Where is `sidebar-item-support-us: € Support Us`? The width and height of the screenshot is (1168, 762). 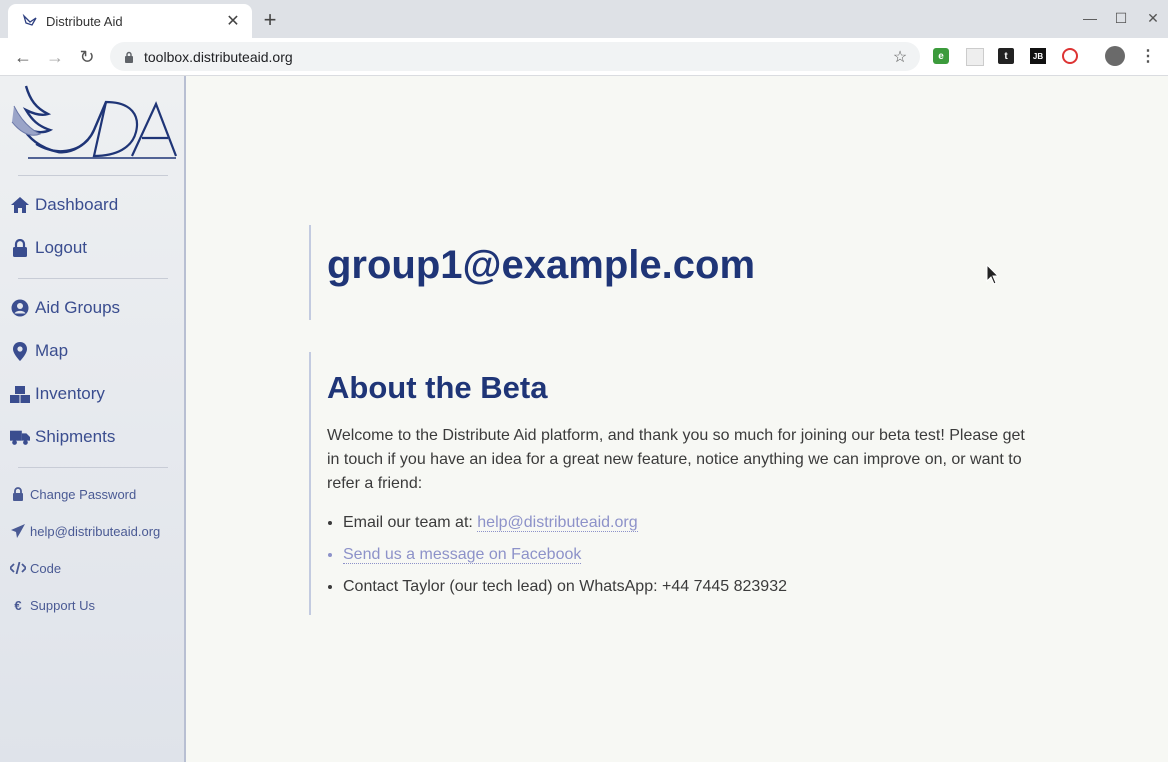 sidebar-item-support-us: € Support Us is located at coordinates (52, 605).